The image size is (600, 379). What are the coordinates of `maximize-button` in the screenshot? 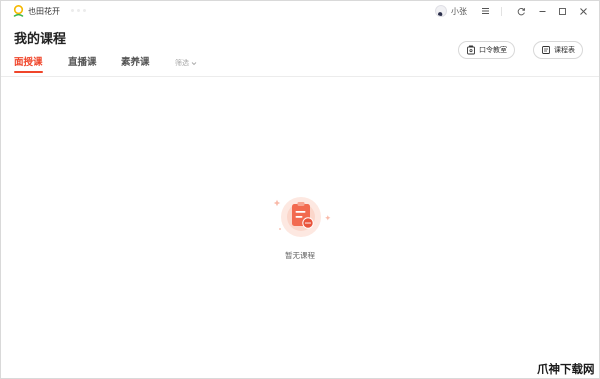 It's located at (562, 11).